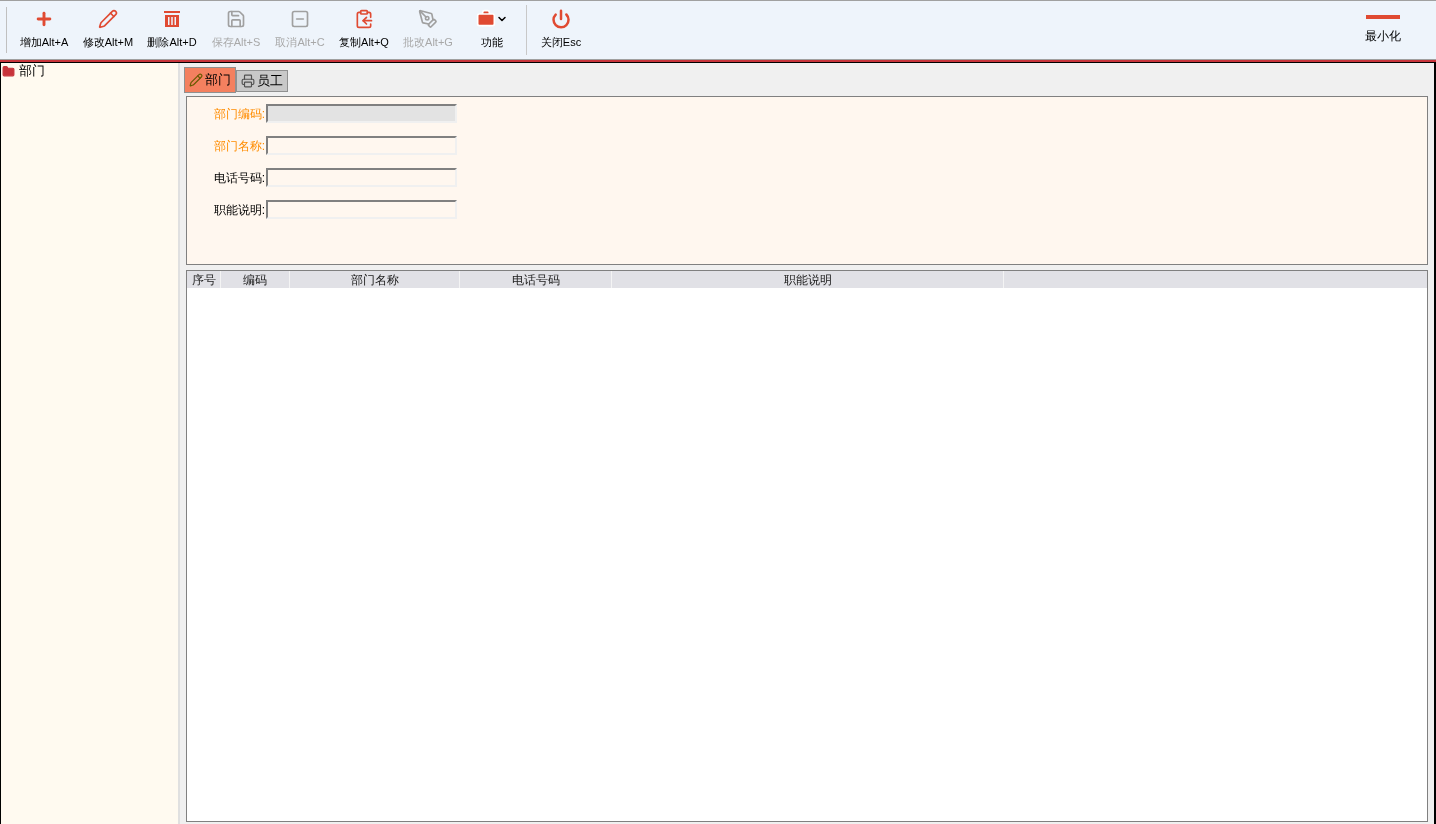 This screenshot has width=1436, height=824. Describe the element at coordinates (262, 81) in the screenshot. I see `tab: 员工` at that location.